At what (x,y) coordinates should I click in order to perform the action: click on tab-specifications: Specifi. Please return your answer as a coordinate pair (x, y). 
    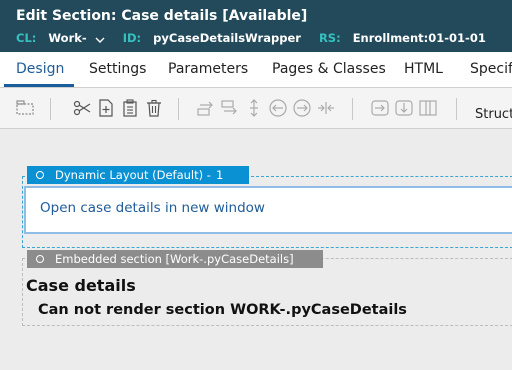
    Looking at the image, I should click on (491, 69).